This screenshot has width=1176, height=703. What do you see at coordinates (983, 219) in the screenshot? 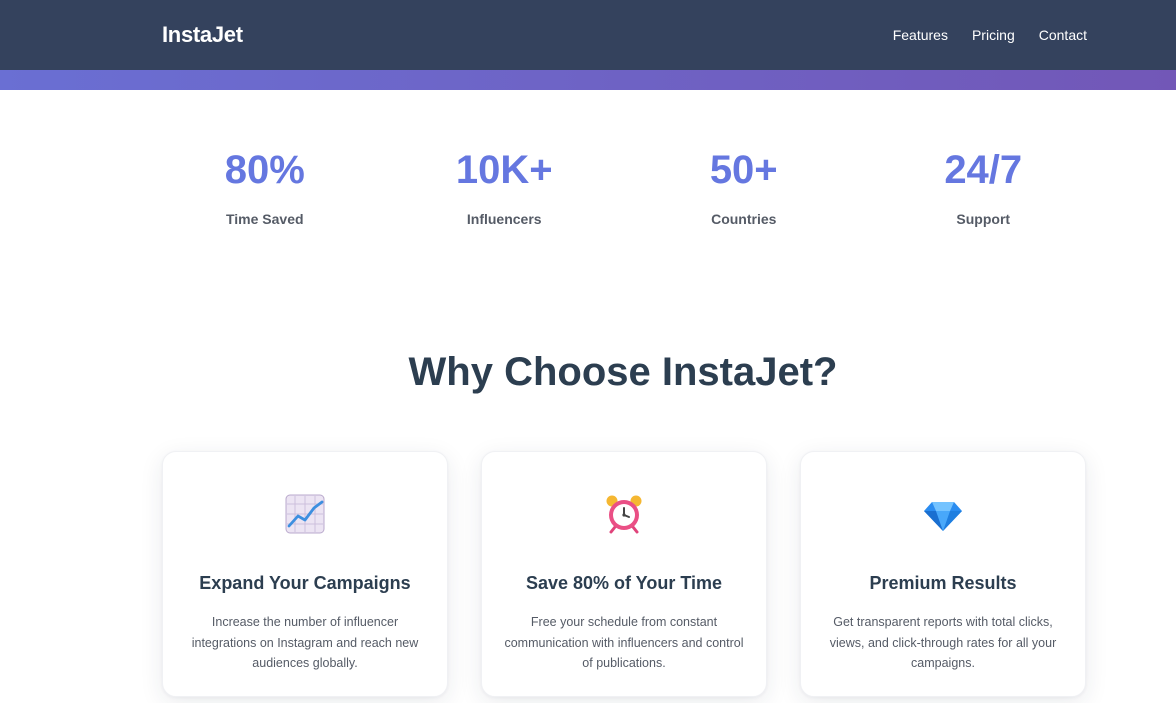
I see `stat-label: Support` at bounding box center [983, 219].